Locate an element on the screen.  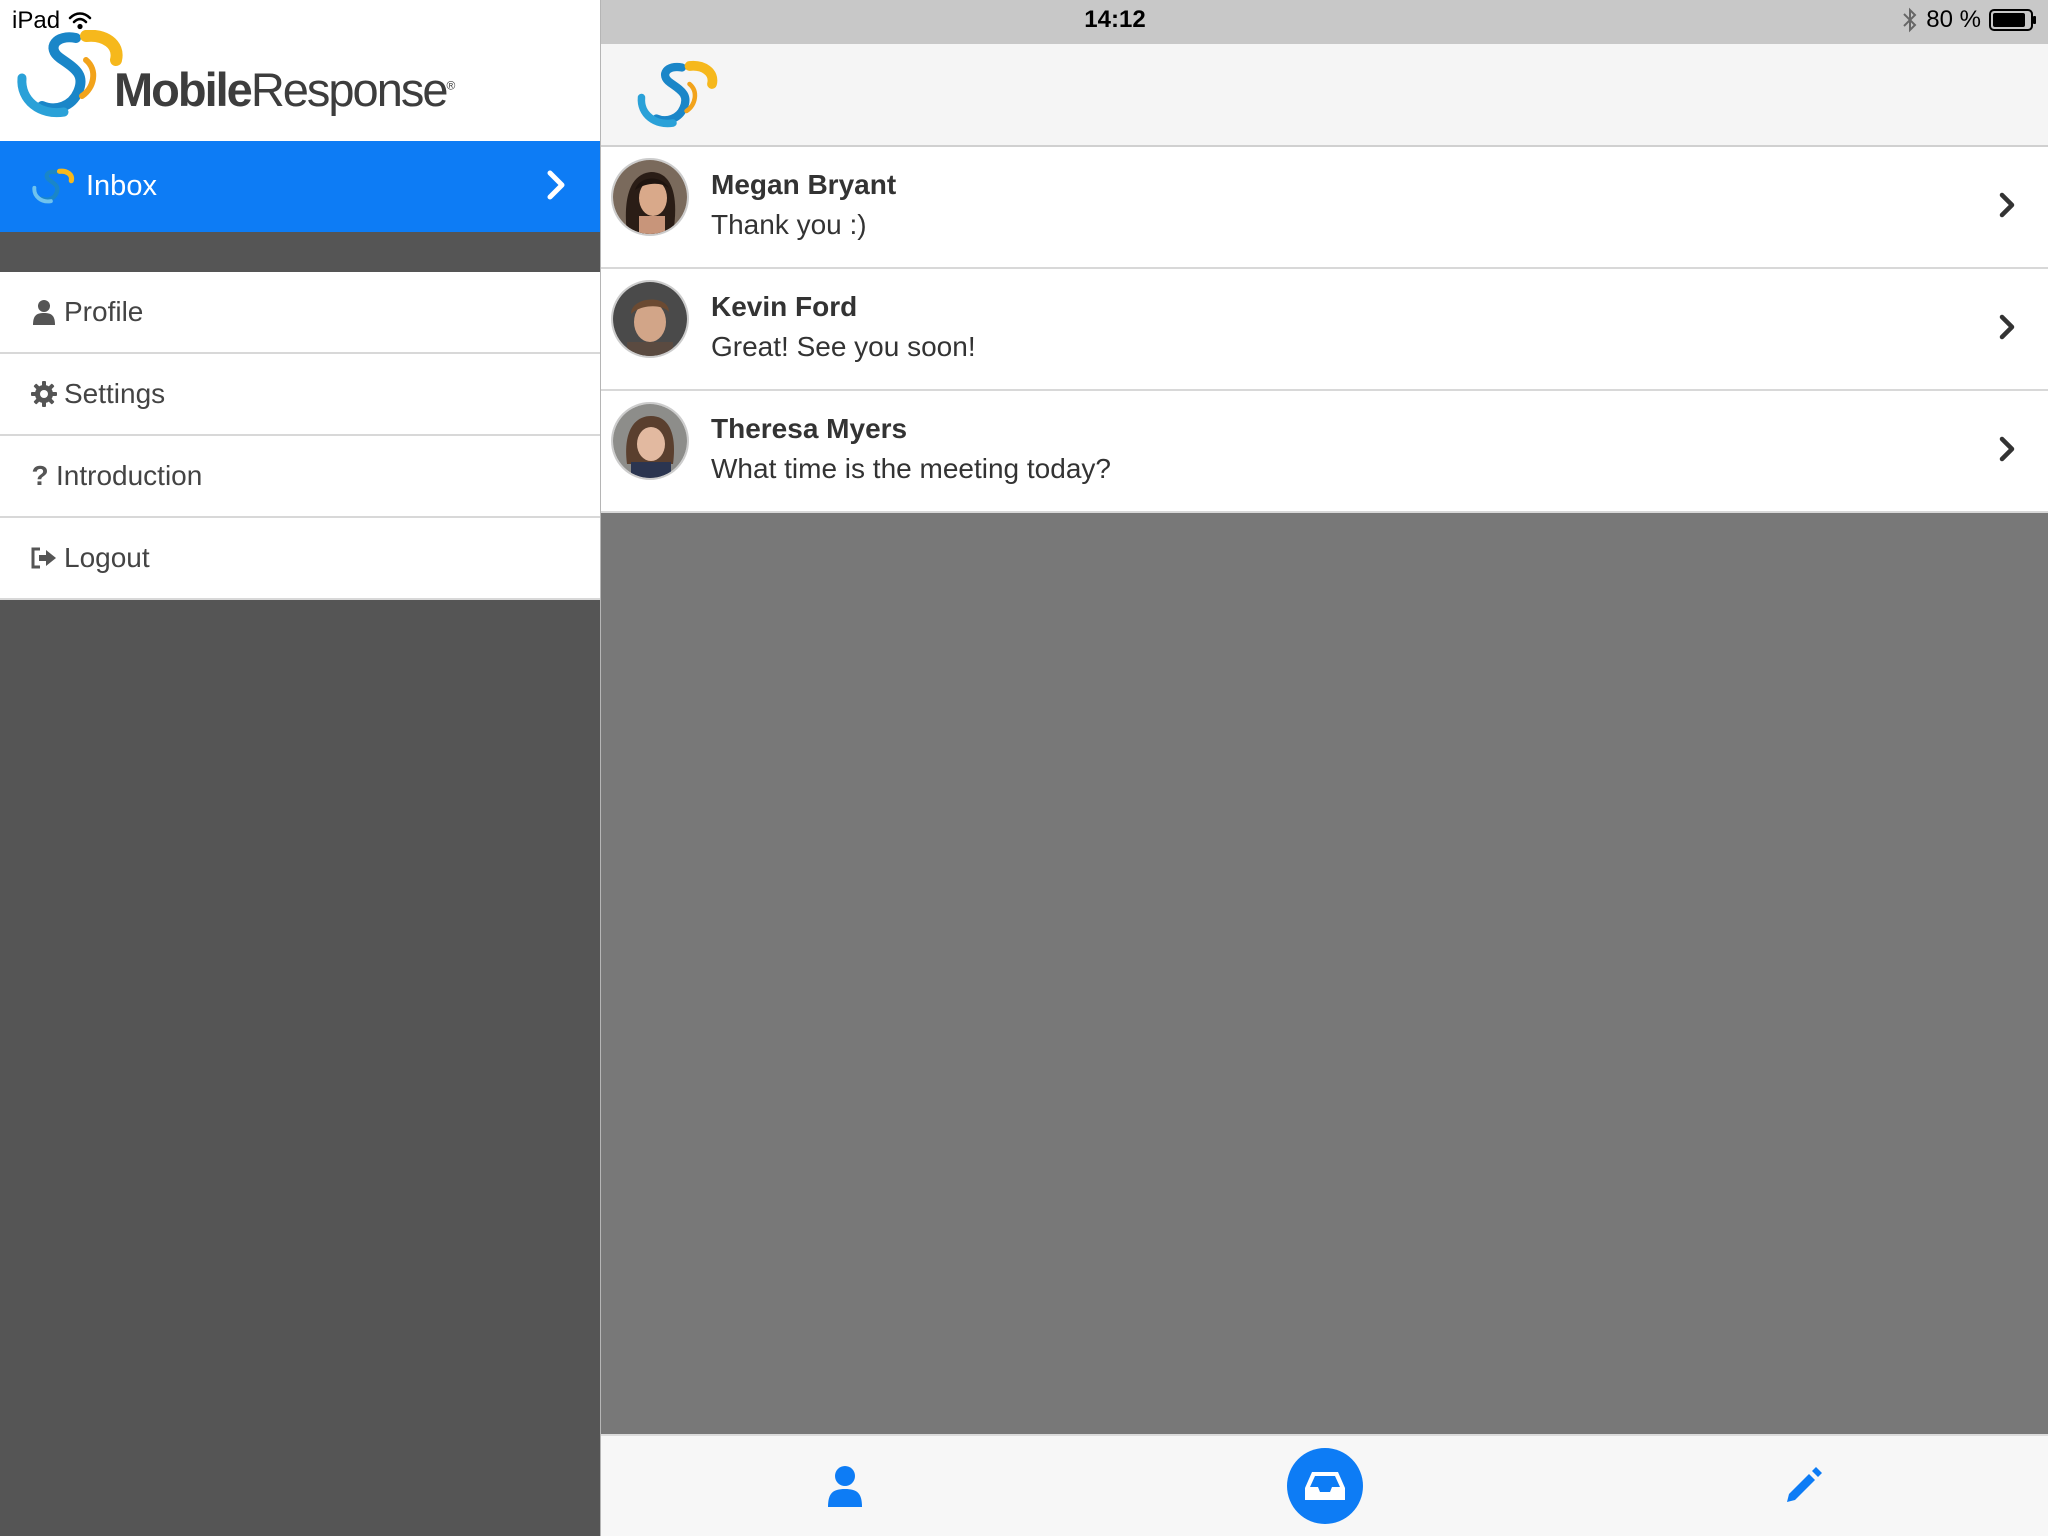
battery-percent: 80 % is located at coordinates (1953, 19).